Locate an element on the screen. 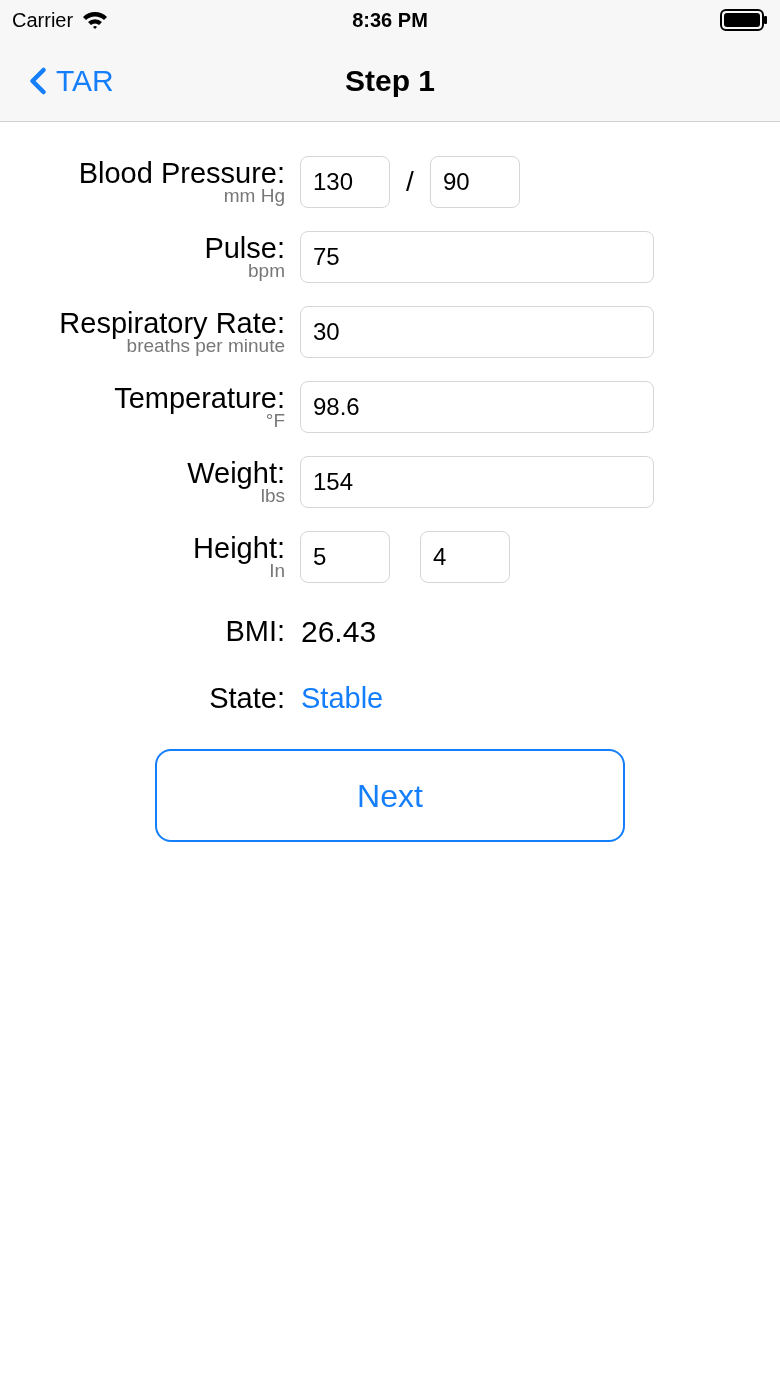 This screenshot has width=780, height=1387. back-button: TAR is located at coordinates (57, 80).